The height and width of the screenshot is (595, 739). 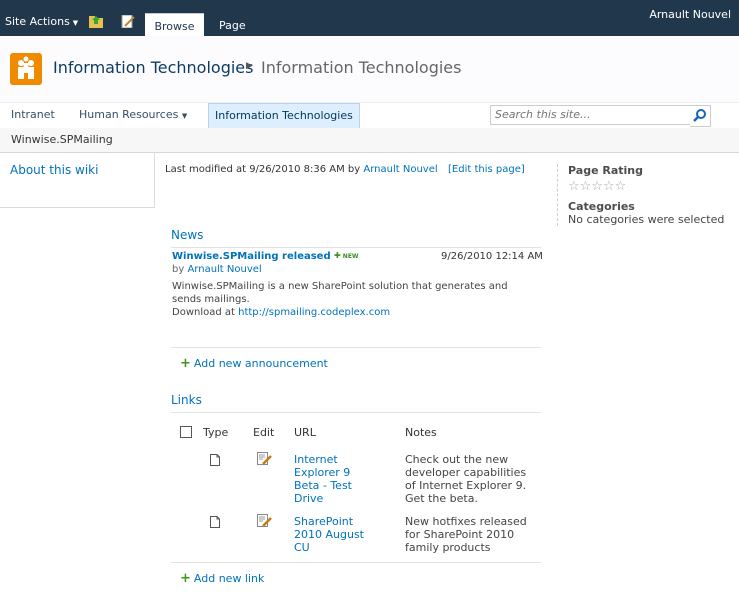 What do you see at coordinates (492, 256) in the screenshot?
I see `announcement-date: 9/26/2010 12:14 AM` at bounding box center [492, 256].